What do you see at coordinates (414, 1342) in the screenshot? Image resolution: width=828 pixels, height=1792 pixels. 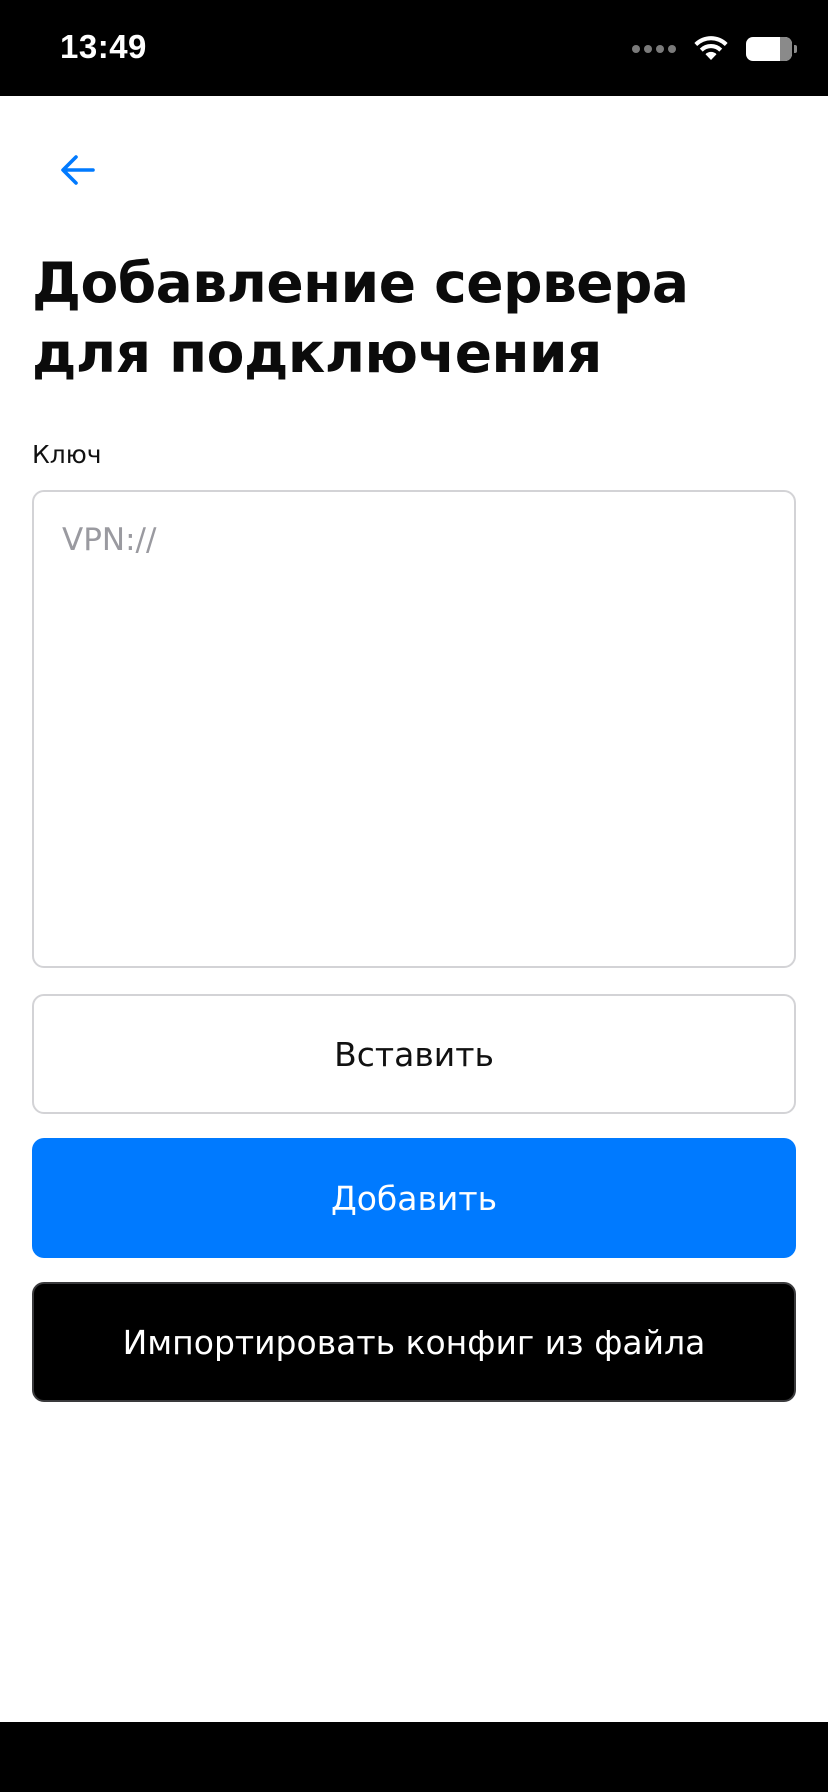 I see `import-config-button: Импортировать конфиг из файла` at bounding box center [414, 1342].